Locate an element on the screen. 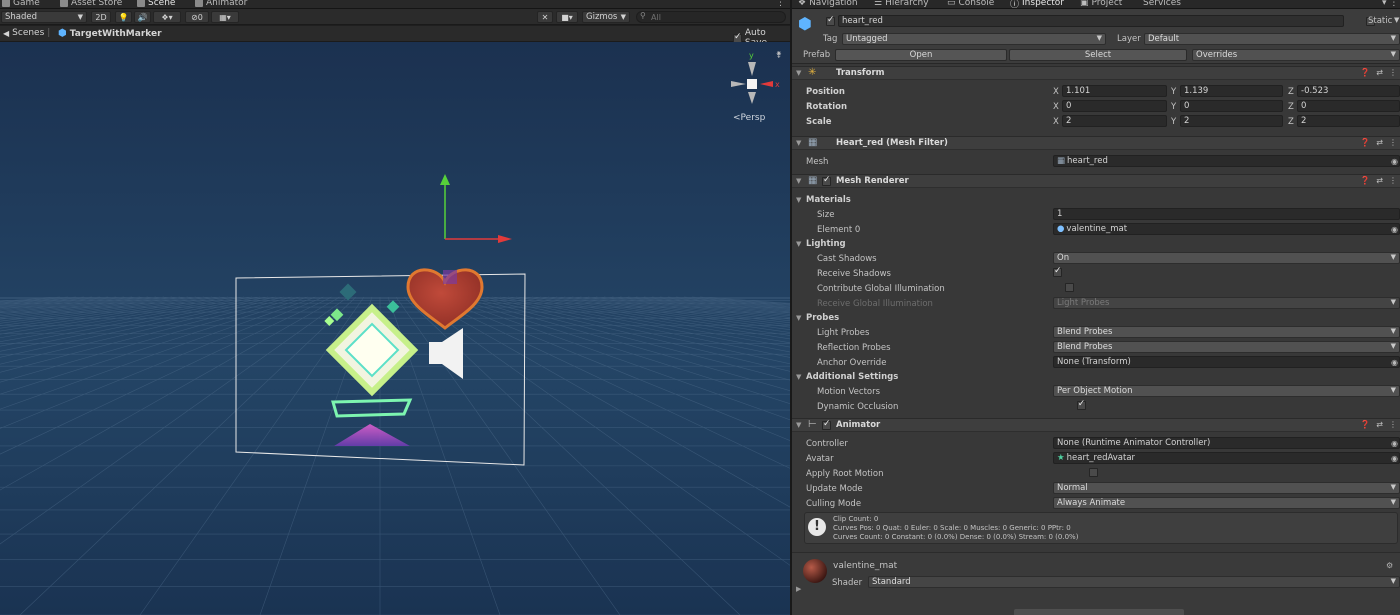 The height and width of the screenshot is (615, 1400). position-y-field: 1.139 is located at coordinates (1231, 91).